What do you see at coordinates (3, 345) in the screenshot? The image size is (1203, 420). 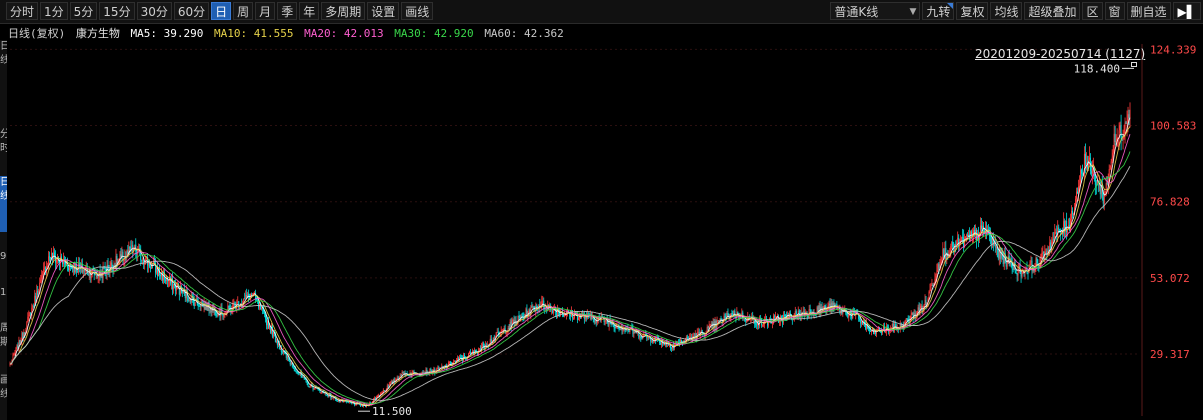 I see `sidebar-item-5: 周期` at bounding box center [3, 345].